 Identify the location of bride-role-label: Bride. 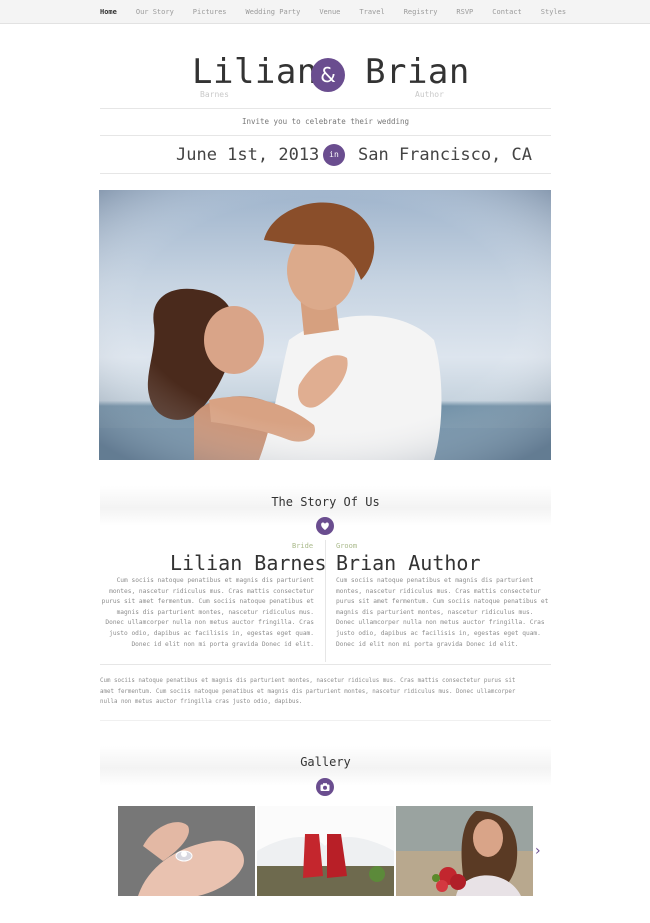
(303, 546).